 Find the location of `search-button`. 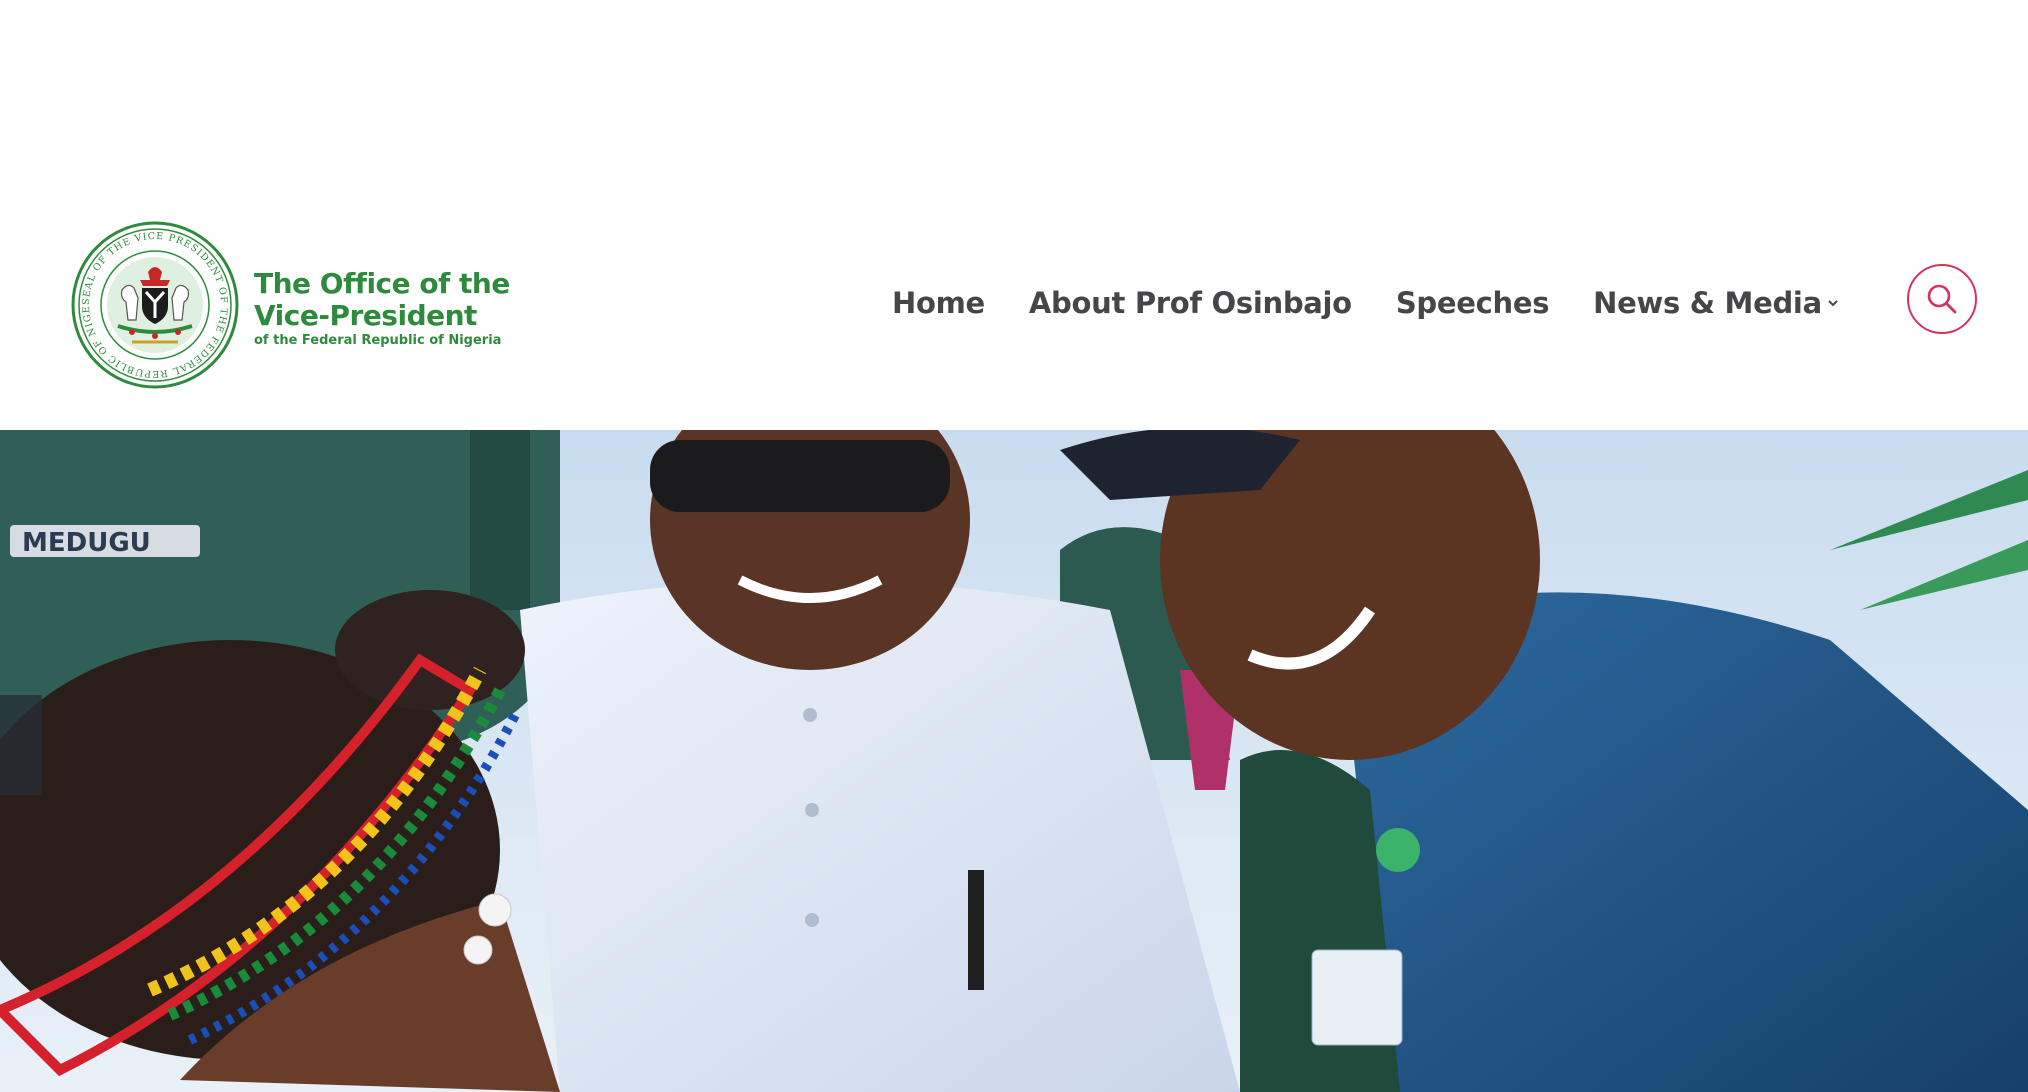

search-button is located at coordinates (1942, 299).